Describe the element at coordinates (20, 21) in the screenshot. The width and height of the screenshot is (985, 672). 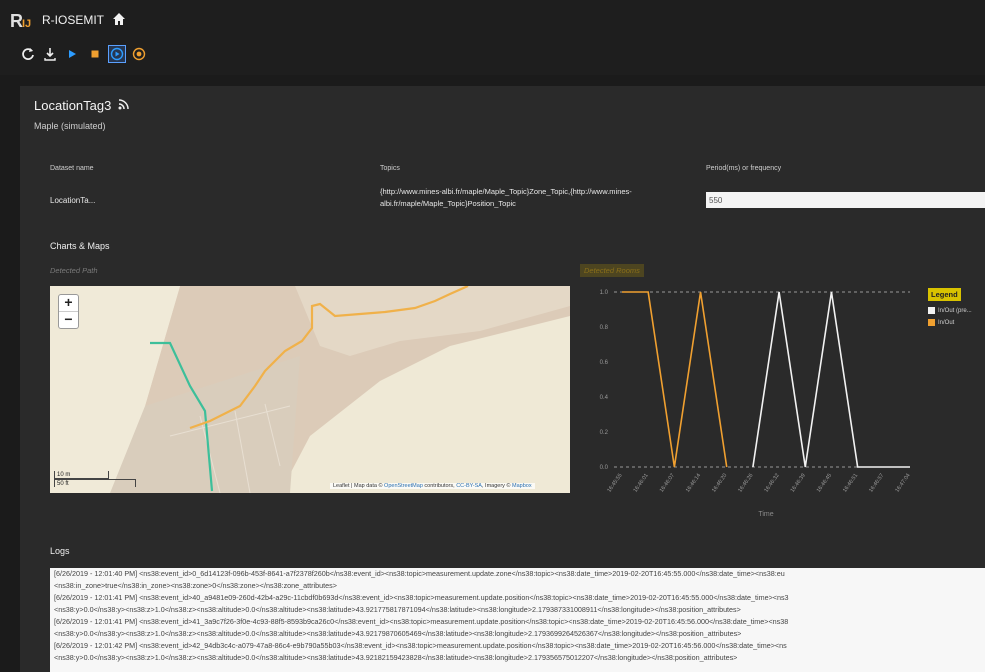
I see `app-logo: R IJ` at that location.